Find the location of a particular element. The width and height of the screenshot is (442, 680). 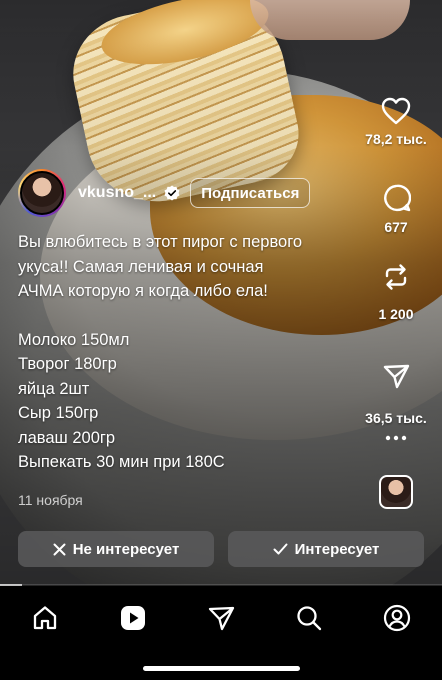

share-action: 36,5 тыс. is located at coordinates (396, 394).